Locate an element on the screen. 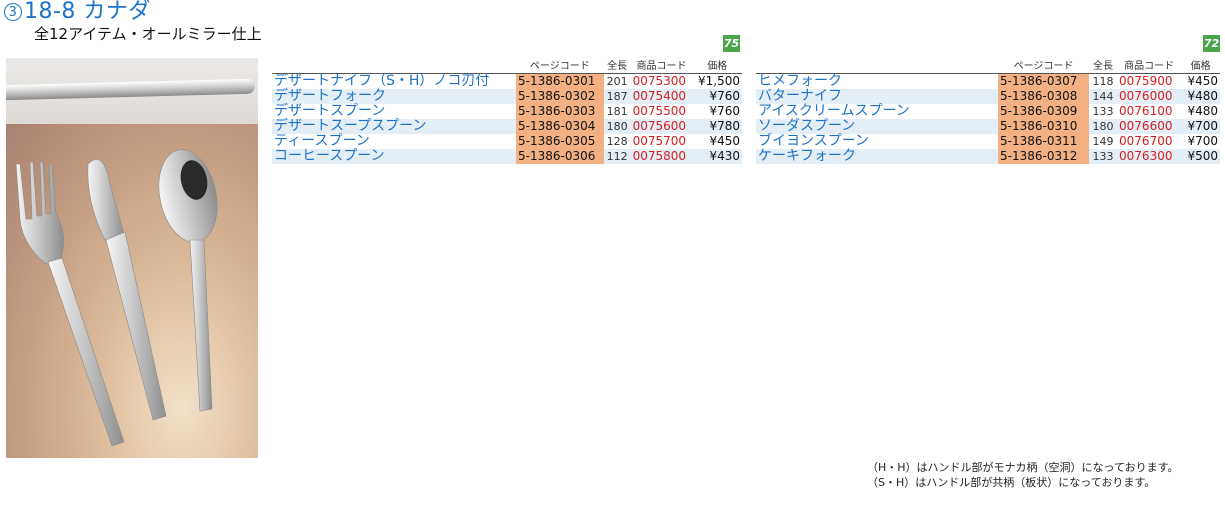 Image resolution: width=1225 pixels, height=505 pixels. price: ¥1,500 is located at coordinates (719, 81).